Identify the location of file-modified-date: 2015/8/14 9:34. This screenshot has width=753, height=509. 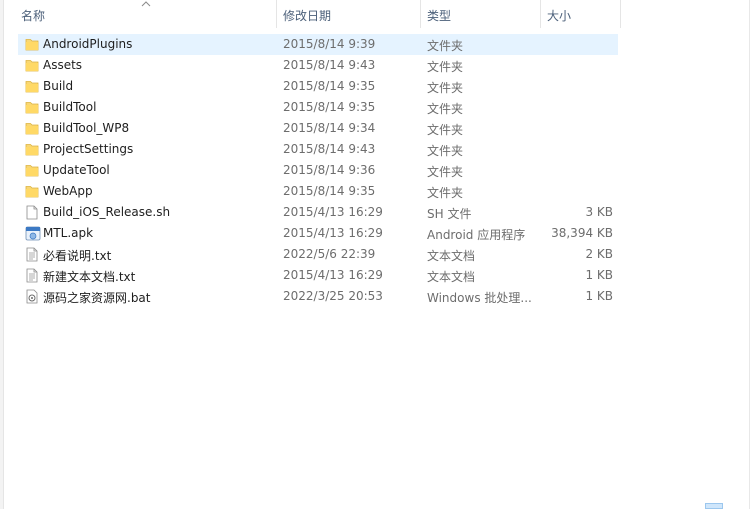
(329, 128).